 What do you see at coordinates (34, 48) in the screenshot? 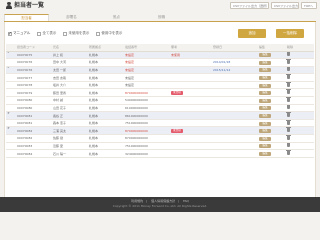
I see `col-header: 担当者コード` at bounding box center [34, 48].